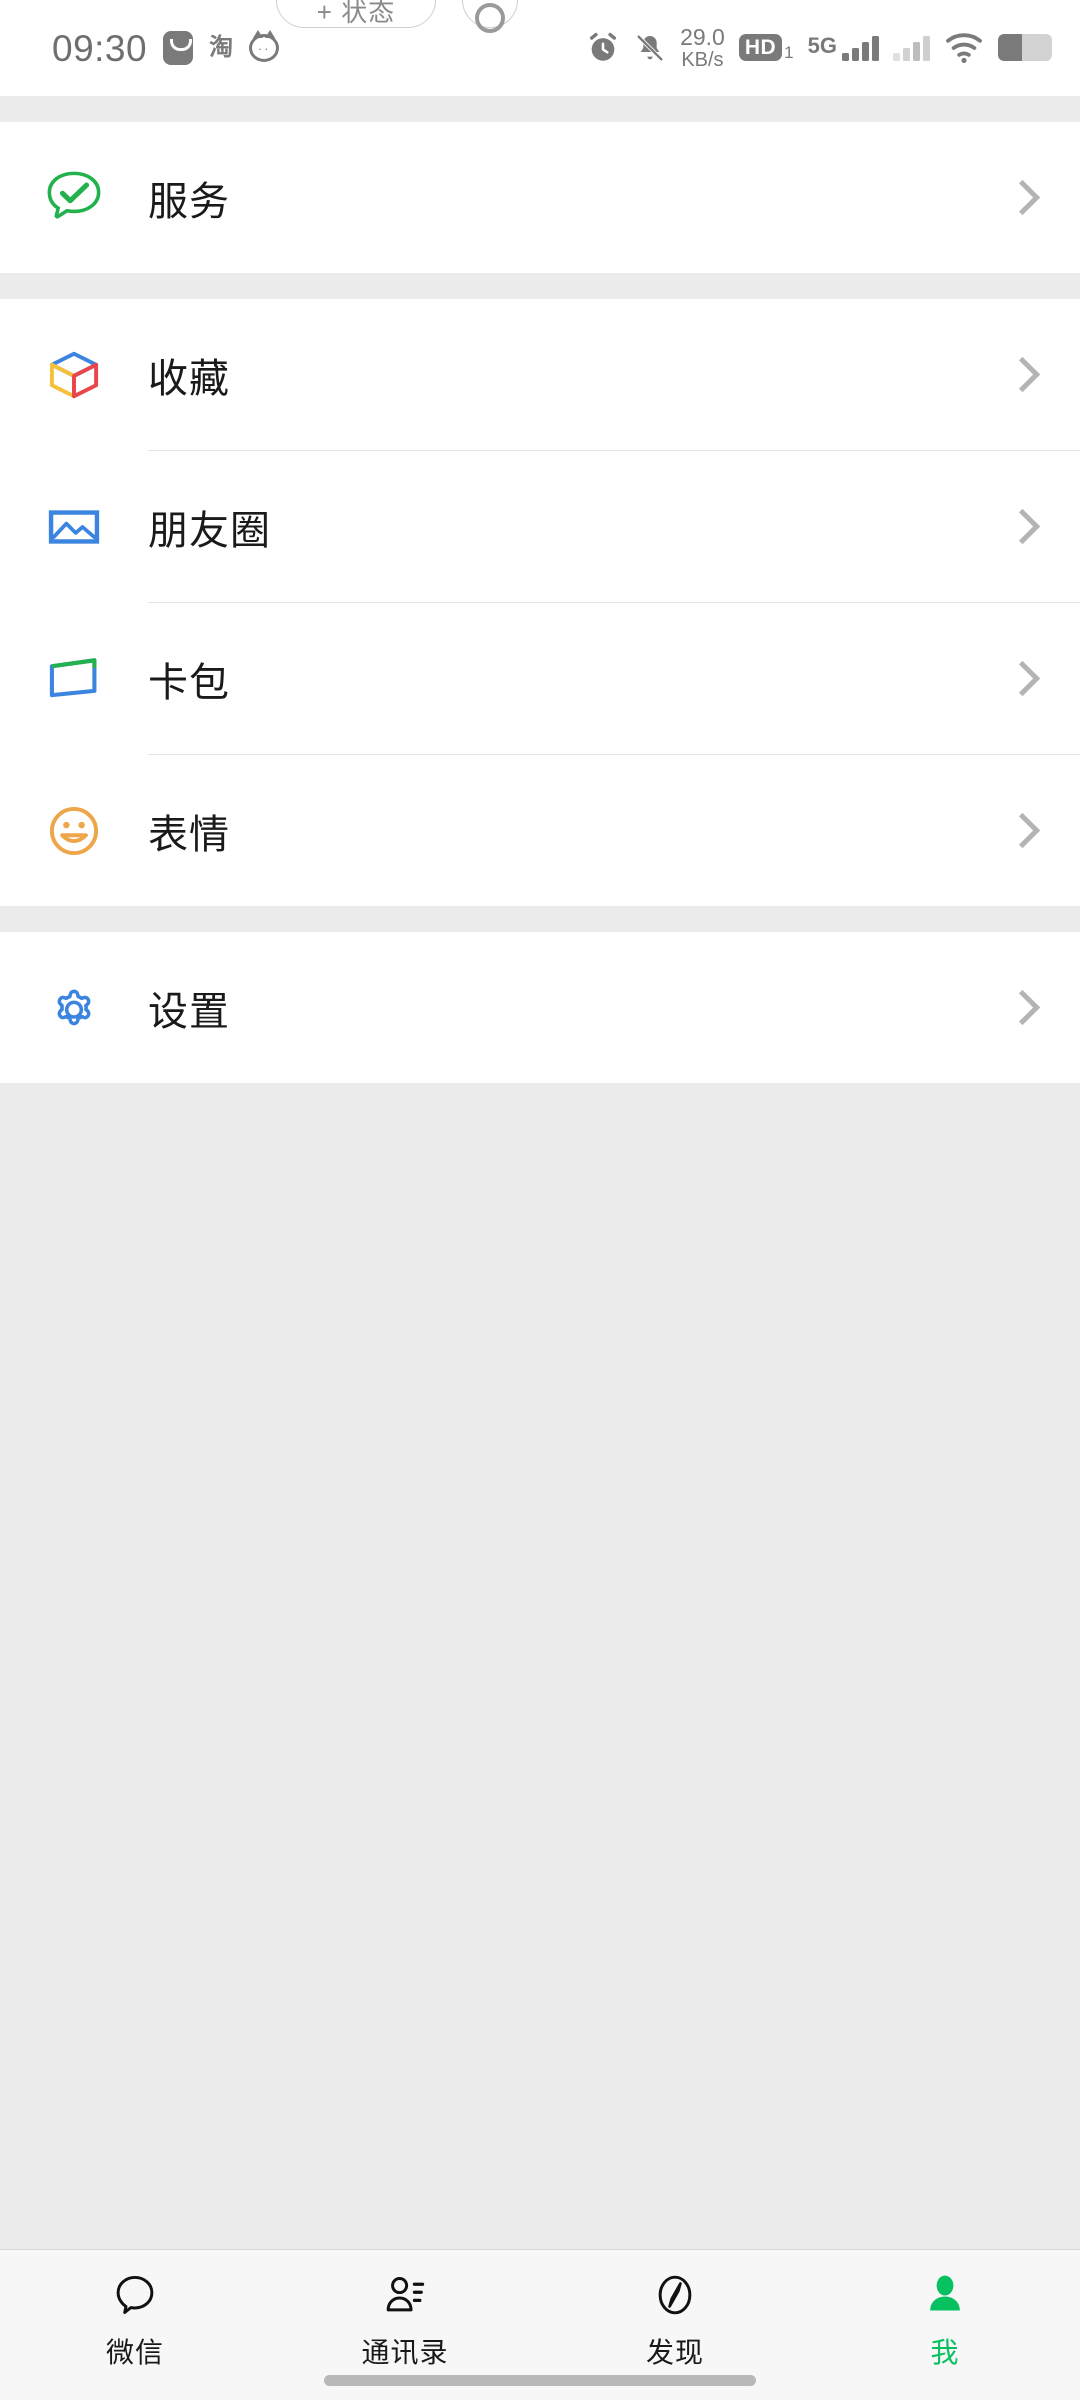 The height and width of the screenshot is (2400, 1080). I want to click on list-item-label: 卡包, so click(189, 682).